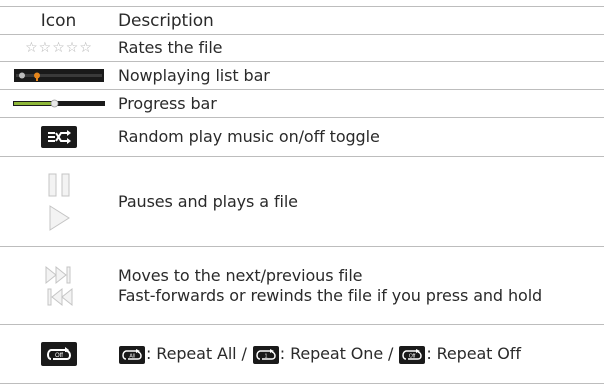 The image size is (604, 391). What do you see at coordinates (58, 103) in the screenshot?
I see `progress-bar-icon` at bounding box center [58, 103].